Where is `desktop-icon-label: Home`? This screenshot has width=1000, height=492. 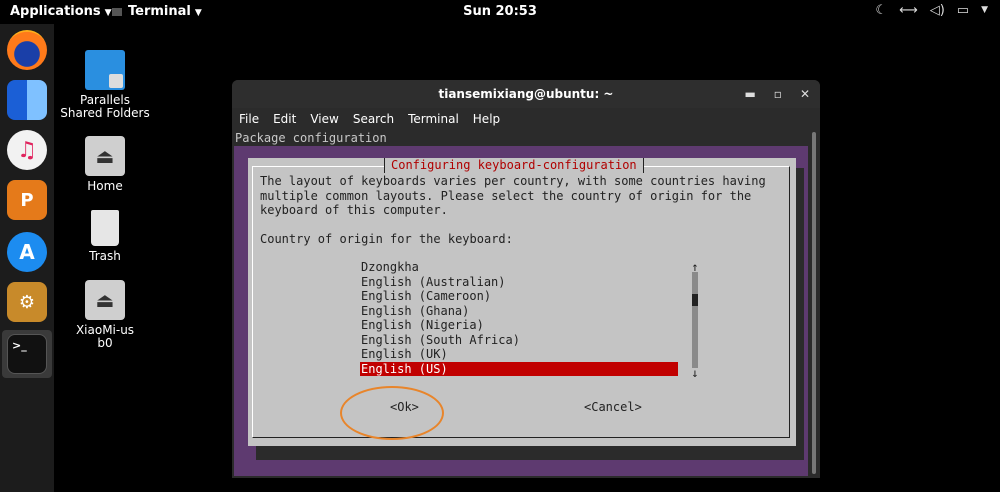 desktop-icon-label: Home is located at coordinates (105, 186).